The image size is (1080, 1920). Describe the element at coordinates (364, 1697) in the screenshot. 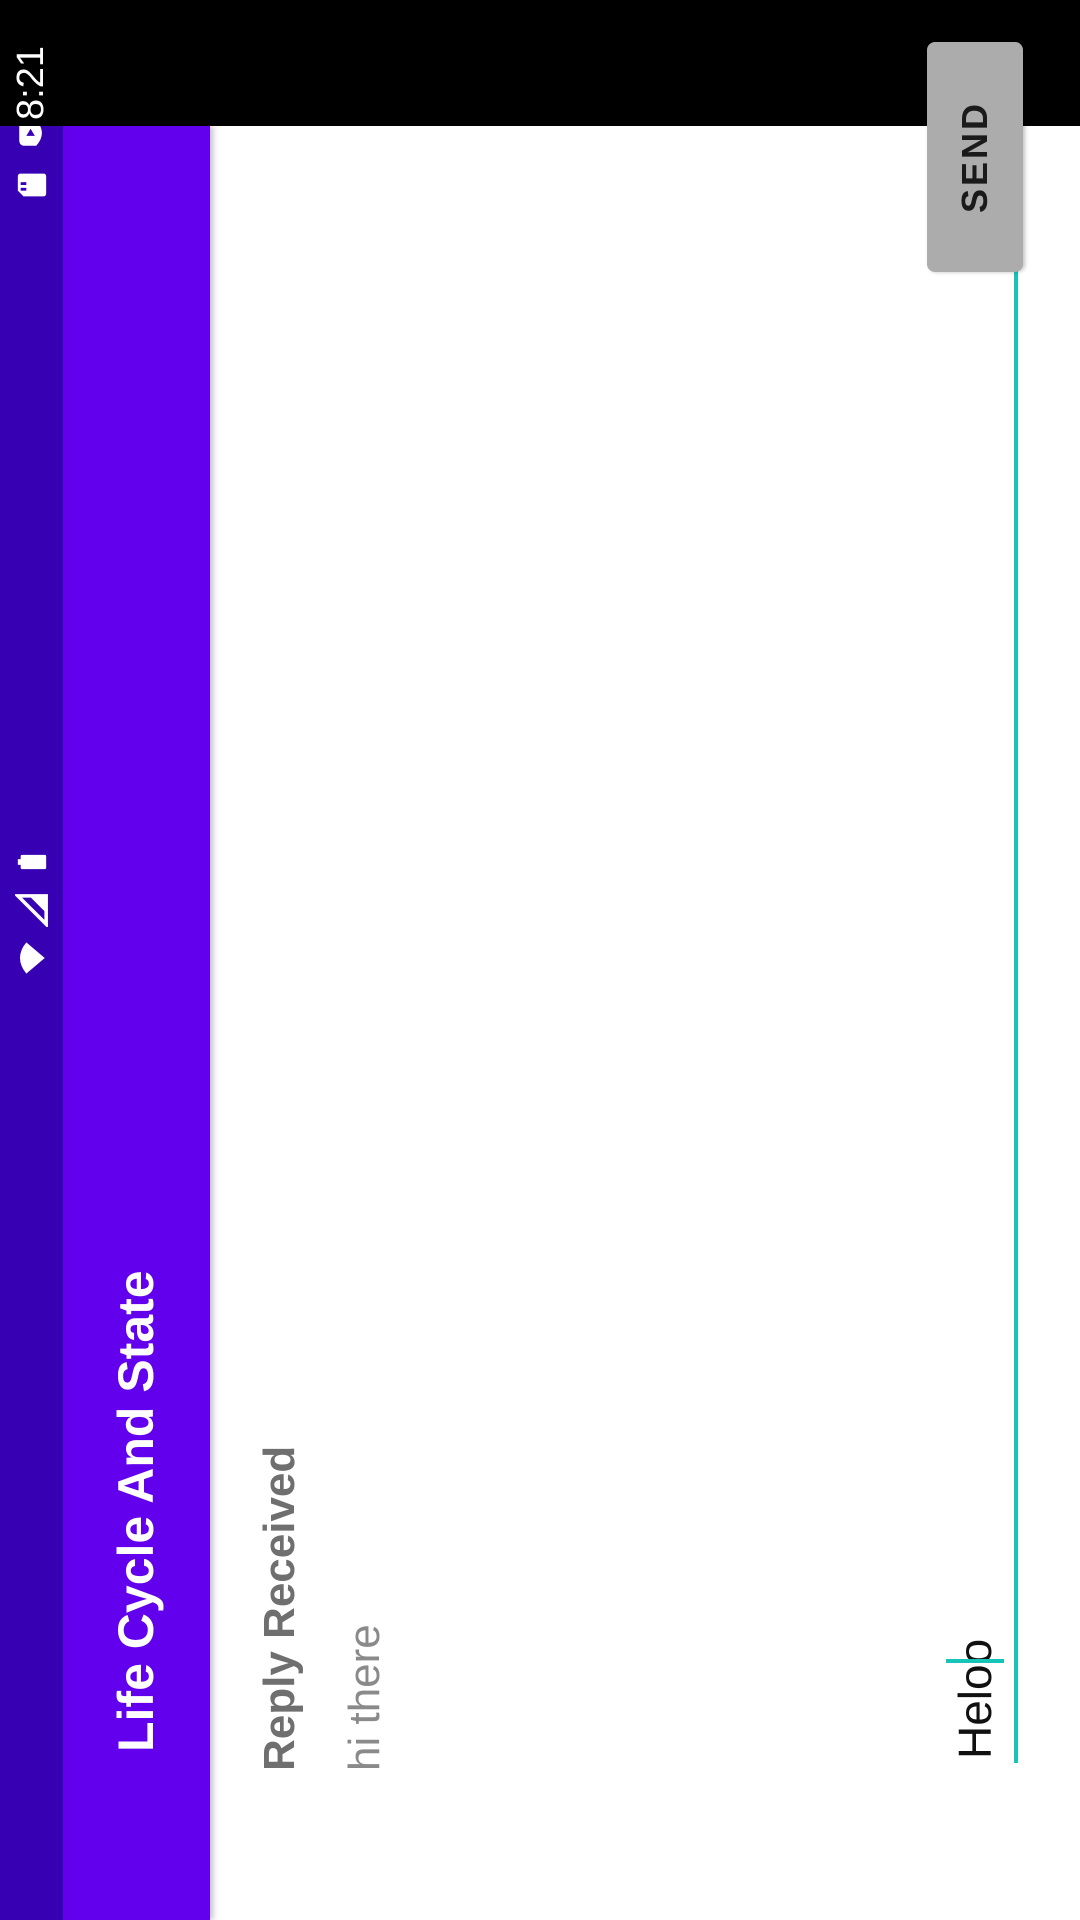

I see `reply-text: hi there` at that location.